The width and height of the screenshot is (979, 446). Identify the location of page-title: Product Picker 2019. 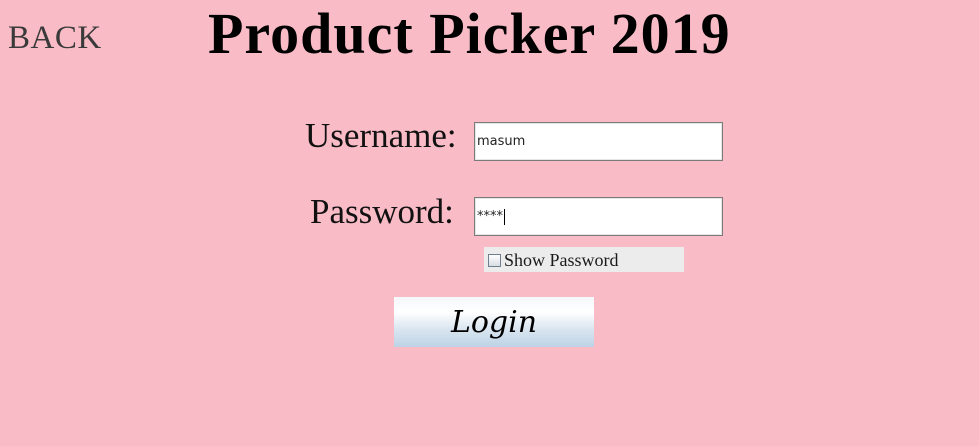
(469, 33).